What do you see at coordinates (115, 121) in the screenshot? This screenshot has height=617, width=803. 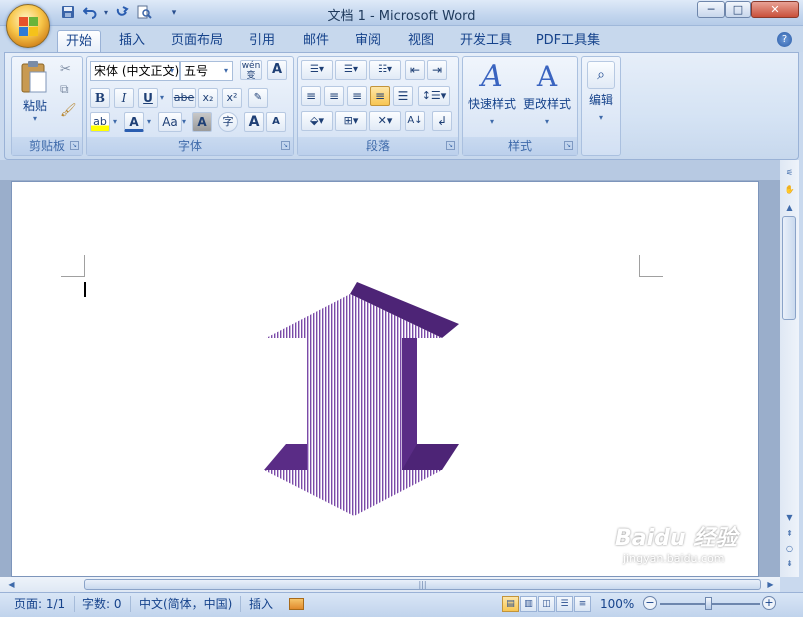 I see `highlight-dropdown-icon: ▾` at bounding box center [115, 121].